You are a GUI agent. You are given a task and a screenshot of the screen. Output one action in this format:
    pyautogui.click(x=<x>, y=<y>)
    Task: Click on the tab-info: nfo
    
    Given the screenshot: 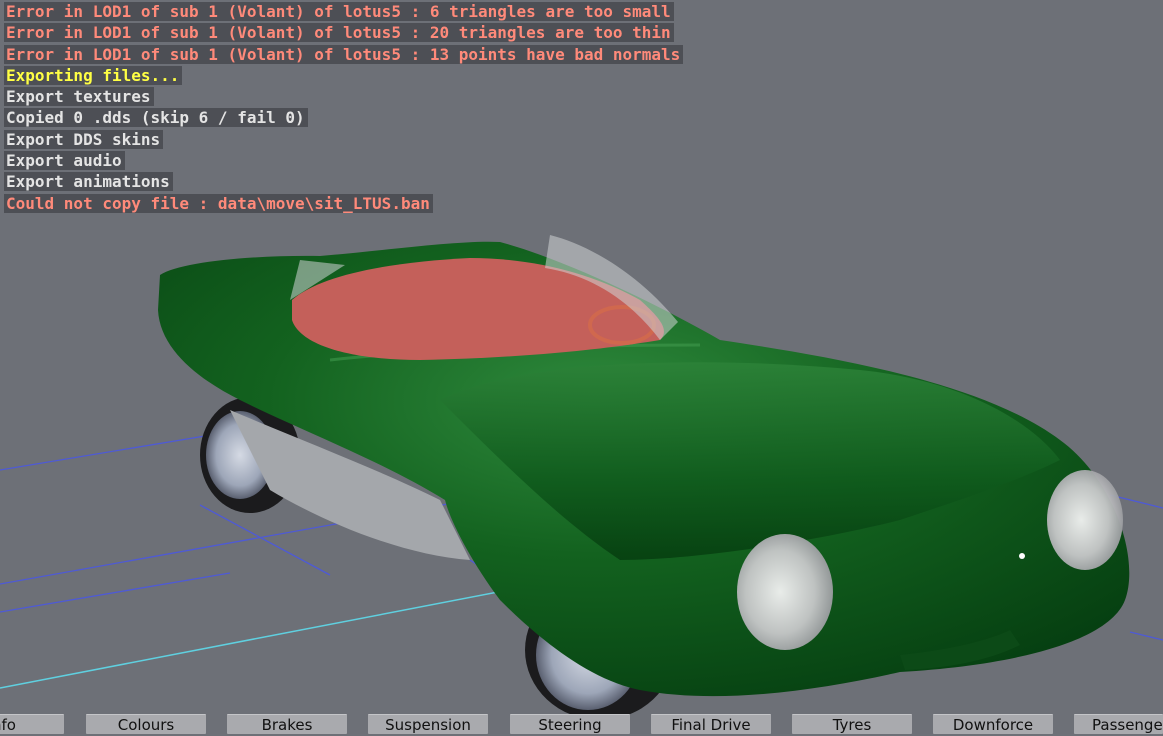 What is the action you would take?
    pyautogui.click(x=32, y=724)
    